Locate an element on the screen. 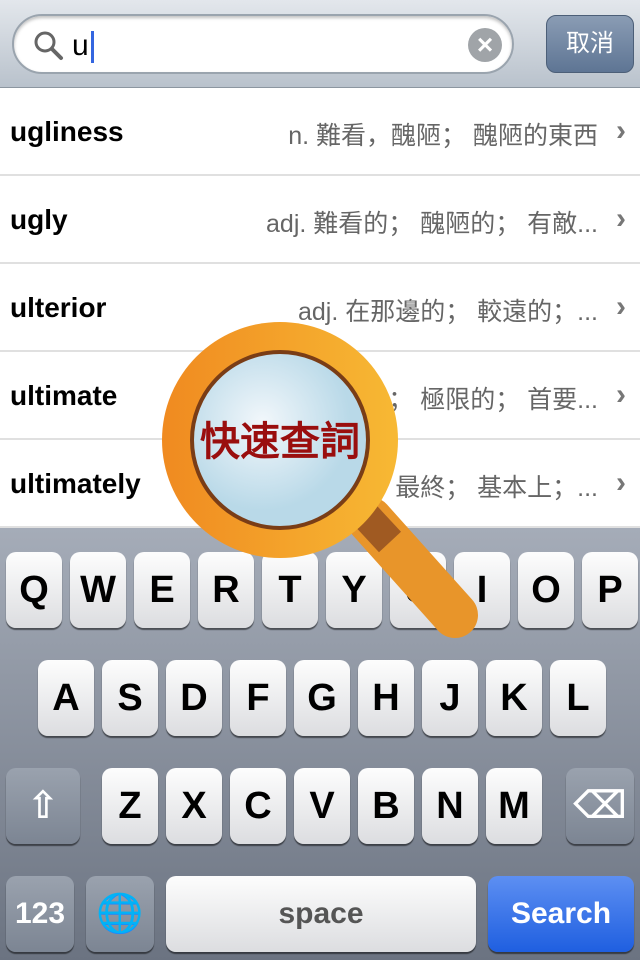  key-f: F is located at coordinates (258, 698).